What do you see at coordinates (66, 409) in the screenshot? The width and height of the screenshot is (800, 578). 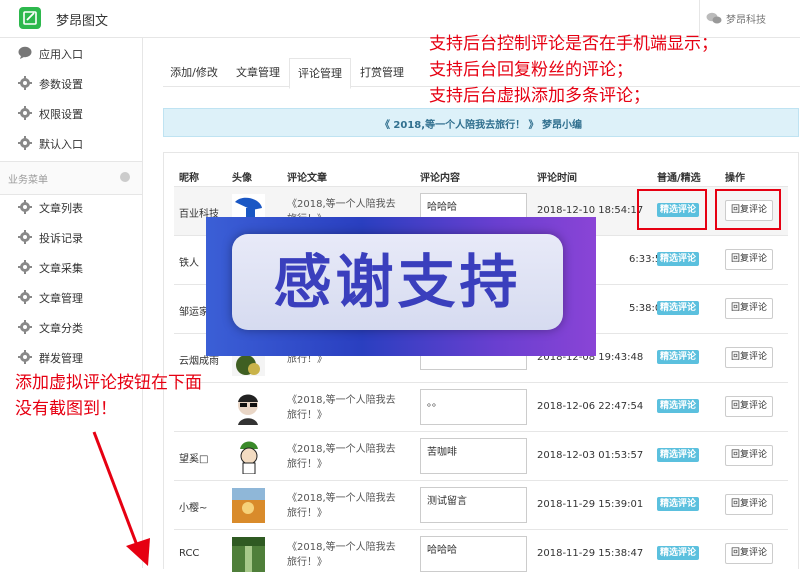 I see `annotation-line: 没有截图到！` at bounding box center [66, 409].